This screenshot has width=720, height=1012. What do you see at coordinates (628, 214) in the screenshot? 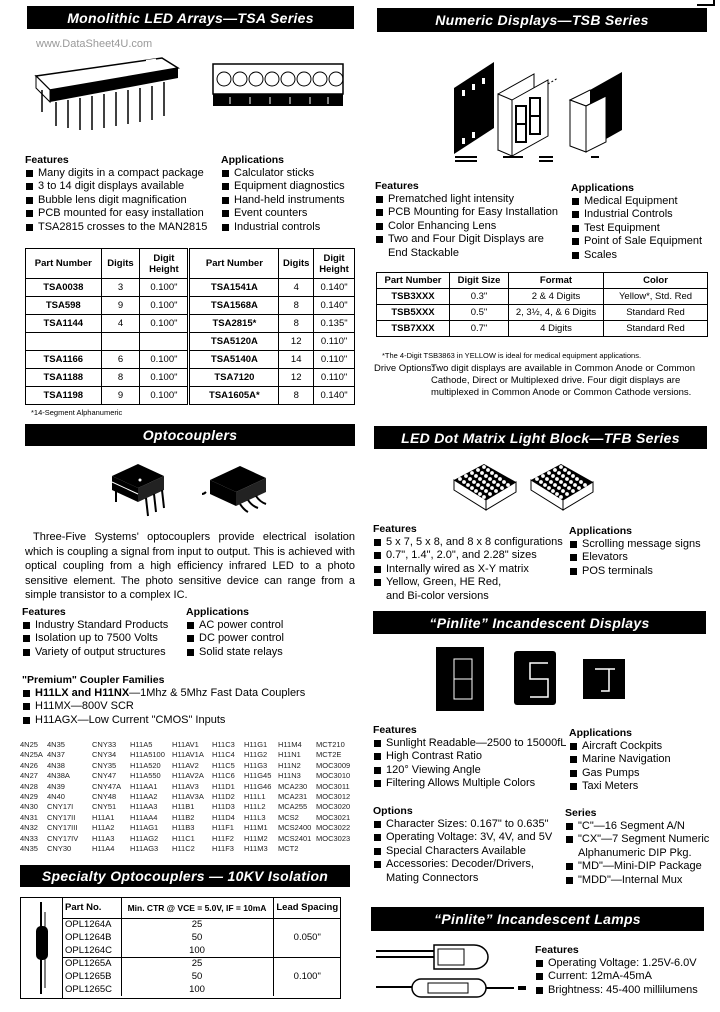
I see `list-item-text: Industrial Controls` at bounding box center [628, 214].